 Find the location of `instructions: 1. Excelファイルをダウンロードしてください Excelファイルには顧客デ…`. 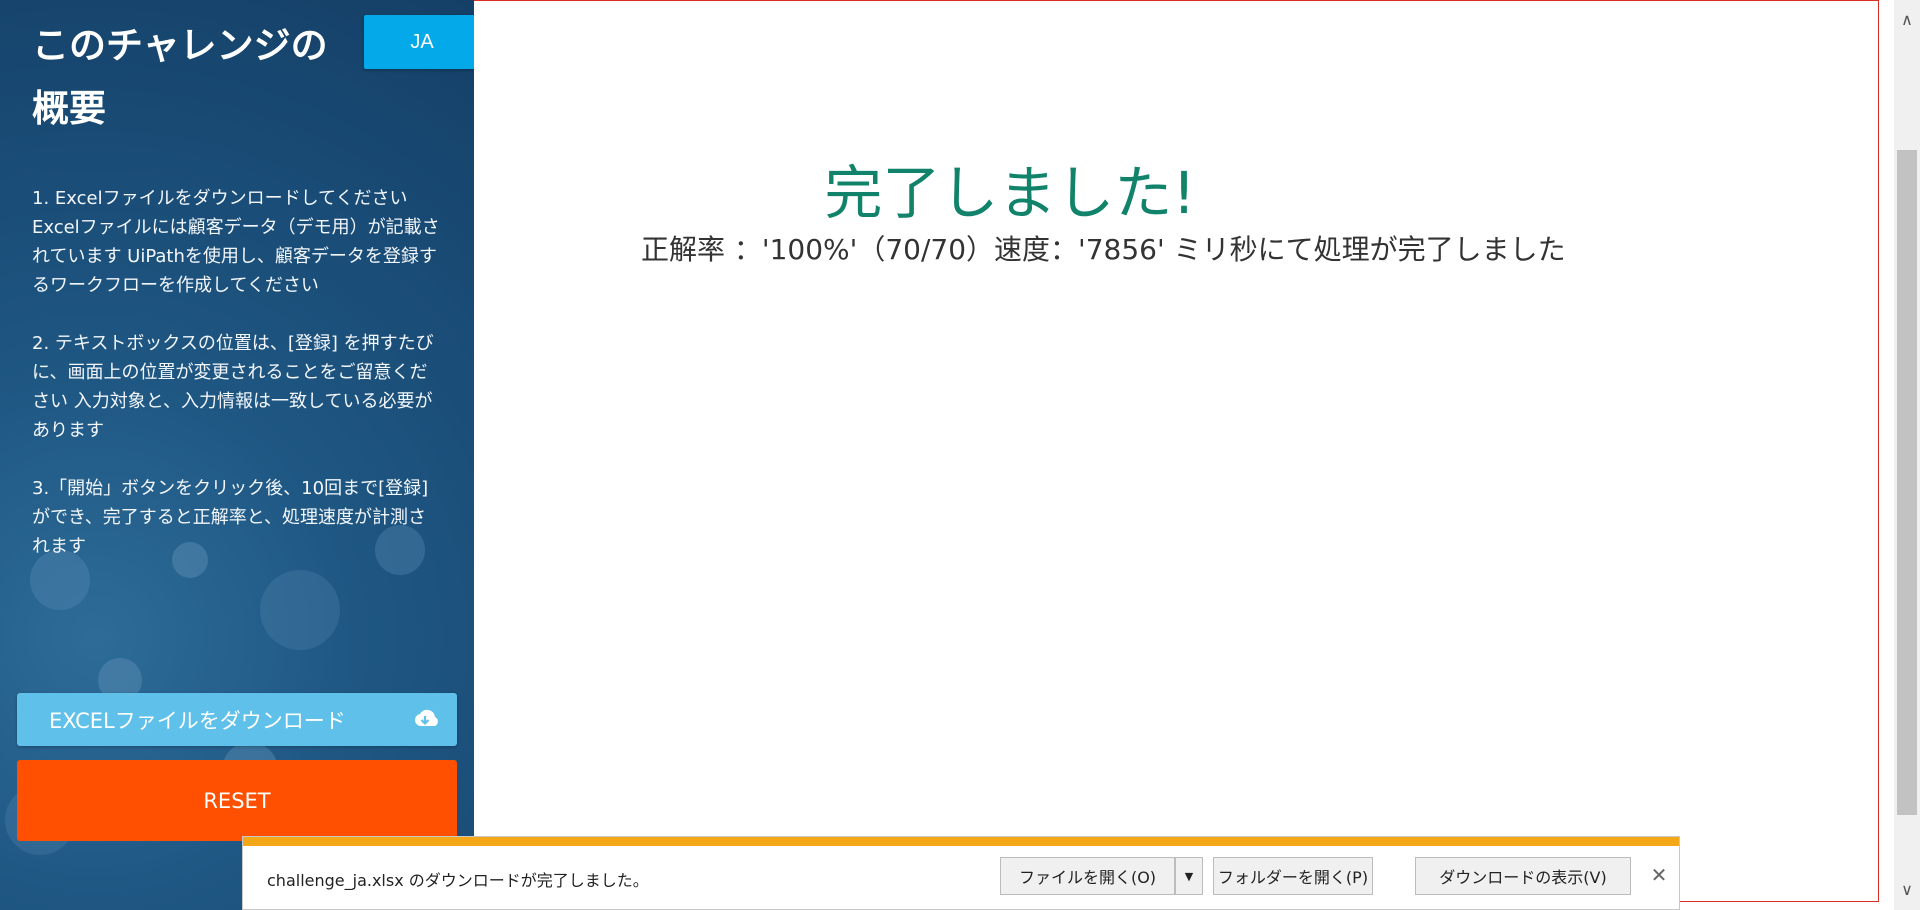

instructions: 1. Excelファイルをダウンロードしてください Excelファイルには顧客デ… is located at coordinates (237, 387).